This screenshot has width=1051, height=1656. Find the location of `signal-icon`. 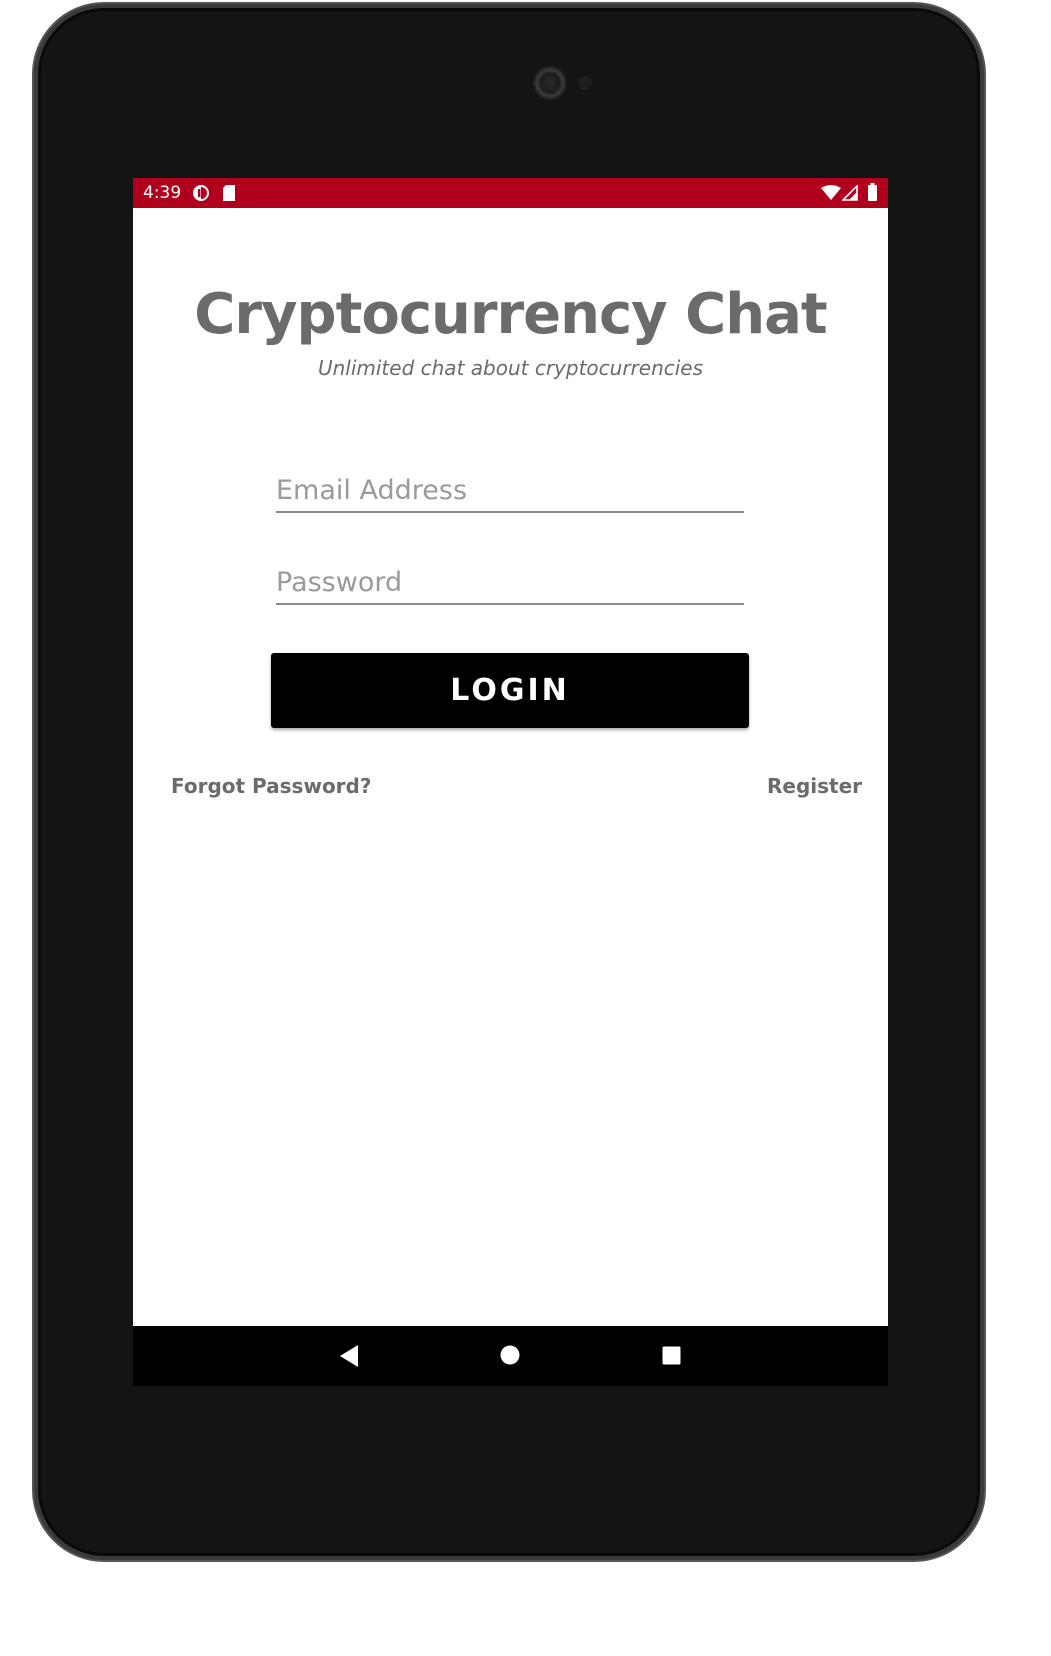

signal-icon is located at coordinates (850, 193).